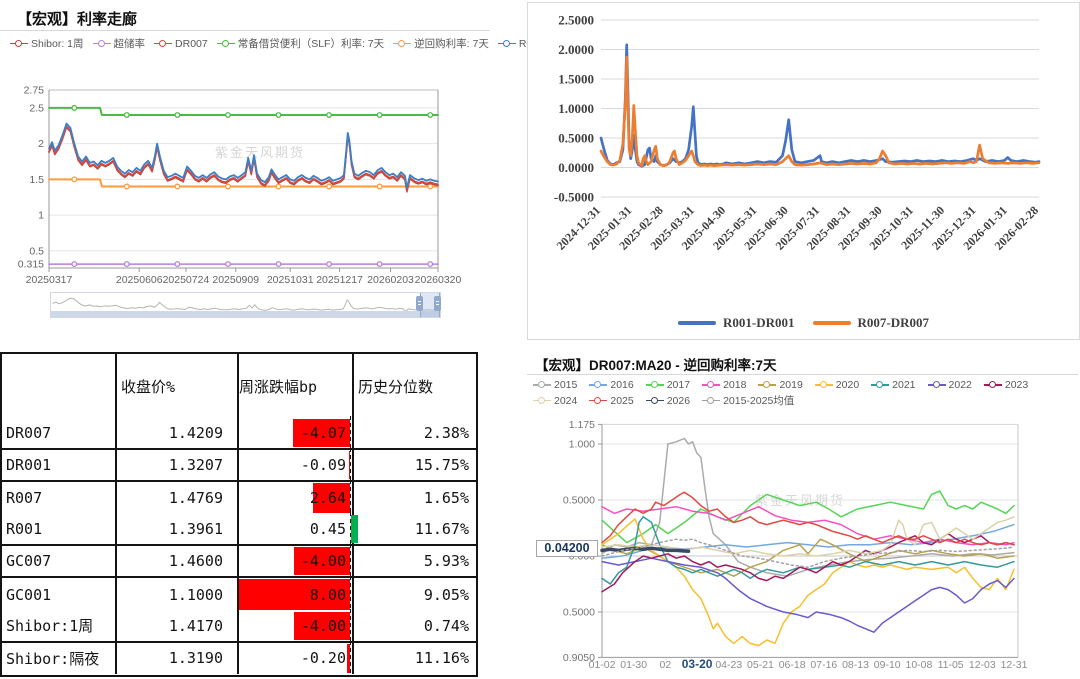  I want to click on svg-text: 2.75, so click(34, 91).